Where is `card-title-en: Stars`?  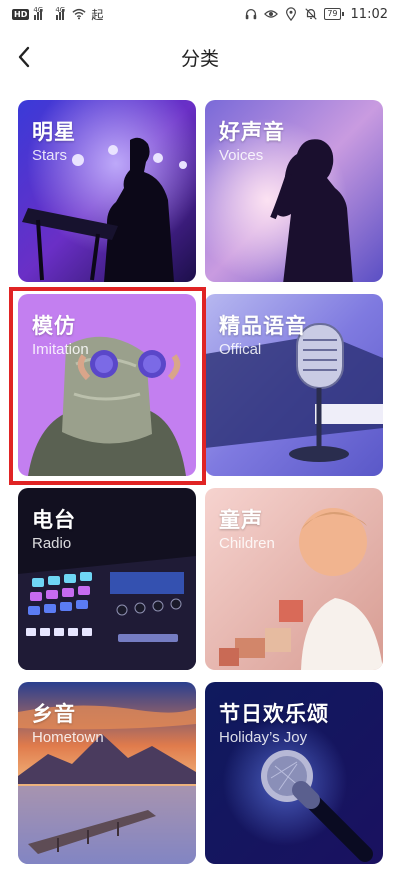 card-title-en: Stars is located at coordinates (50, 155).